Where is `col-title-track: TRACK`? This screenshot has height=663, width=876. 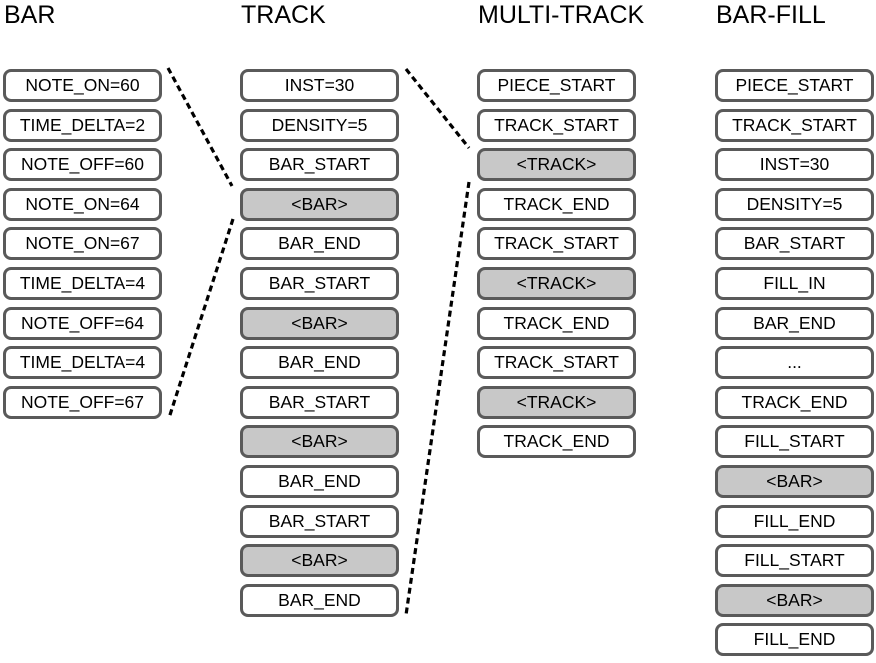
col-title-track: TRACK is located at coordinates (283, 15).